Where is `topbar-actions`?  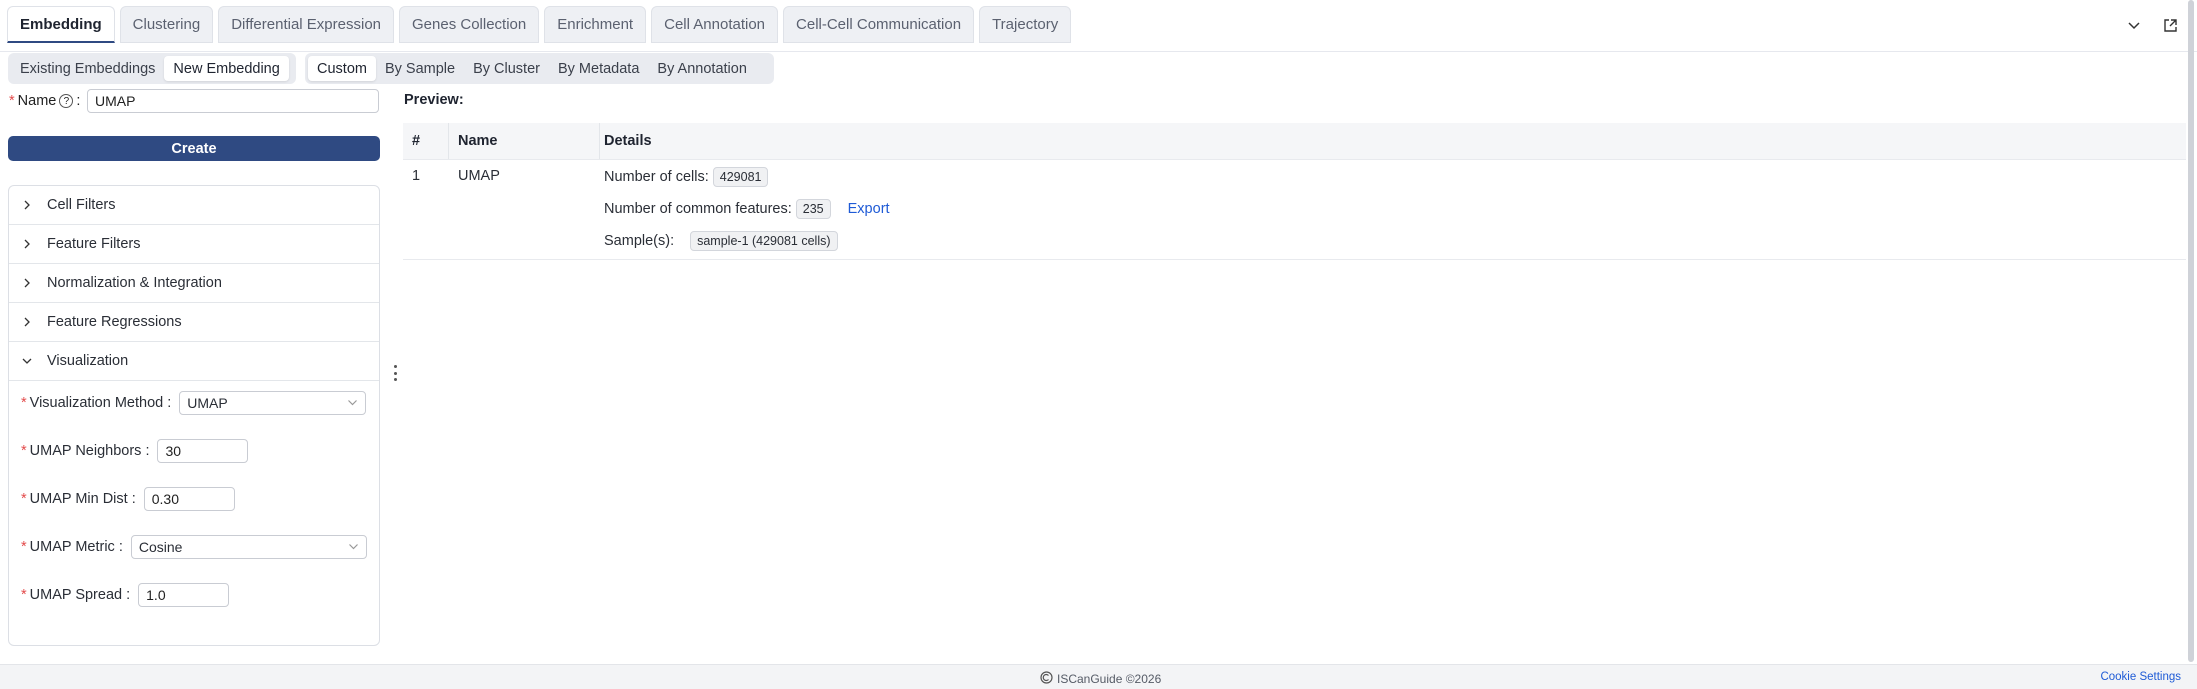
topbar-actions is located at coordinates (2152, 25).